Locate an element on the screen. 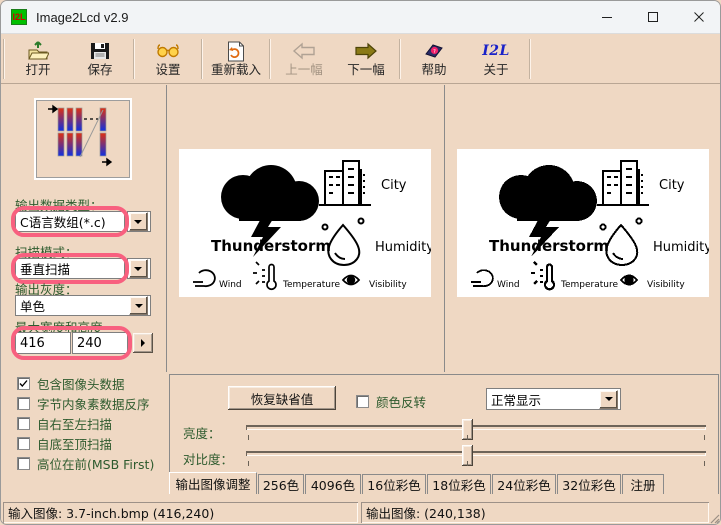 This screenshot has height=525, width=721. checkbox-bottom-to-top: 自底至顶扫描 is located at coordinates (64, 443).